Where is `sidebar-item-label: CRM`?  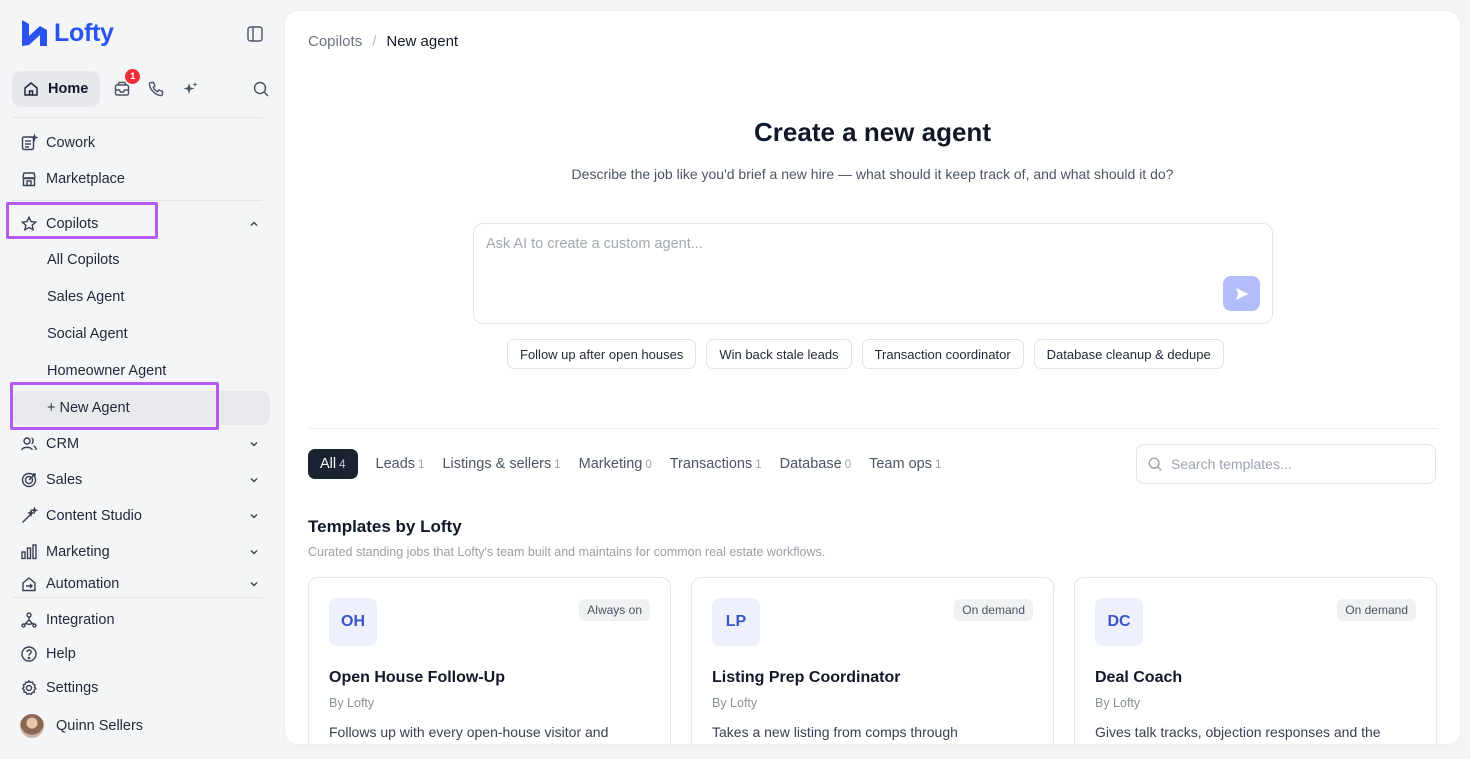 sidebar-item-label: CRM is located at coordinates (63, 444).